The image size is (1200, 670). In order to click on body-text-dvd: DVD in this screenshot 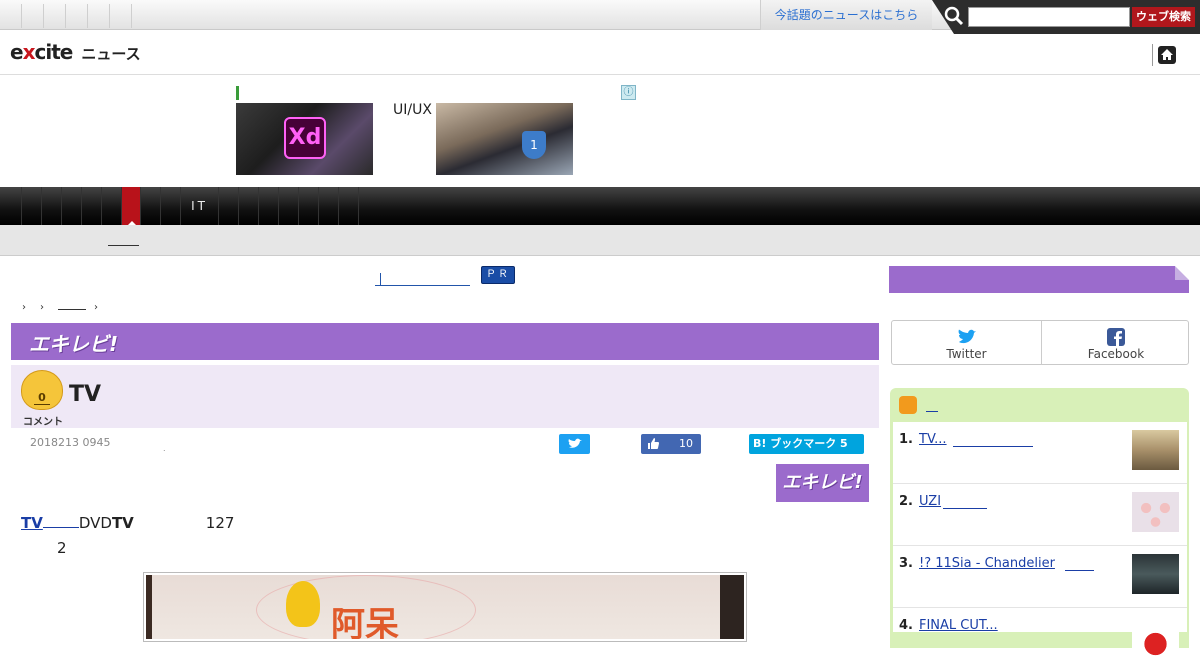, I will do `click(95, 523)`.